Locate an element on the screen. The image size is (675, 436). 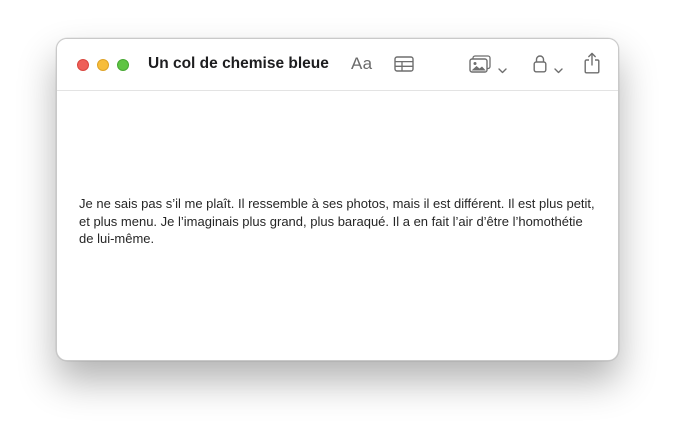
close-window-button is located at coordinates (83, 65).